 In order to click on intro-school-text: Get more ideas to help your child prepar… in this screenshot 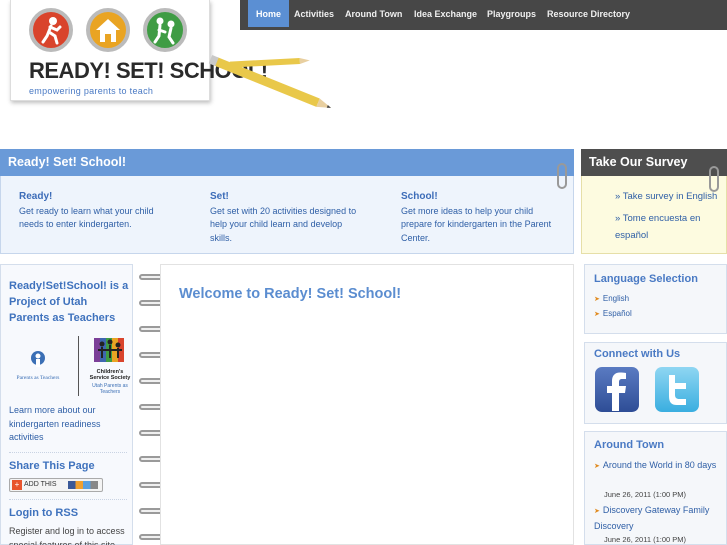, I will do `click(476, 224)`.